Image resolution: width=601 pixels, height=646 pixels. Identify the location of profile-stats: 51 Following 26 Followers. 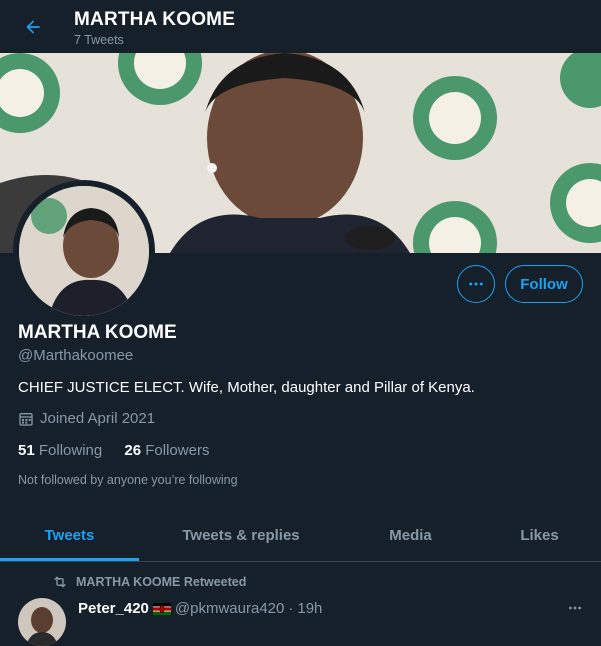
(122, 450).